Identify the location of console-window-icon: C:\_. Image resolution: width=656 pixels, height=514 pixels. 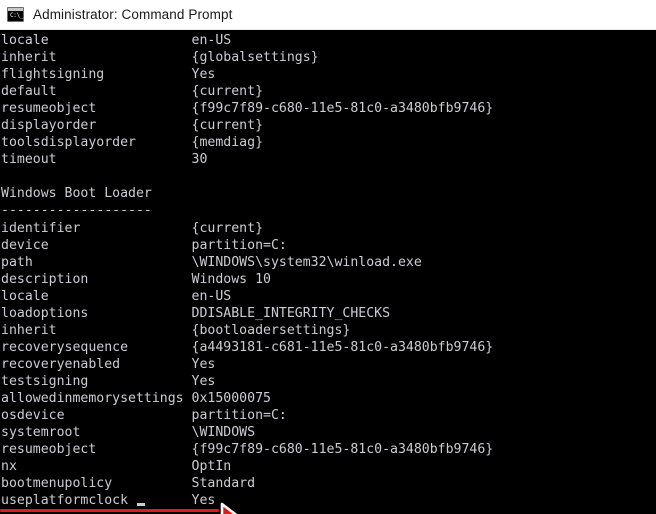
(15, 14).